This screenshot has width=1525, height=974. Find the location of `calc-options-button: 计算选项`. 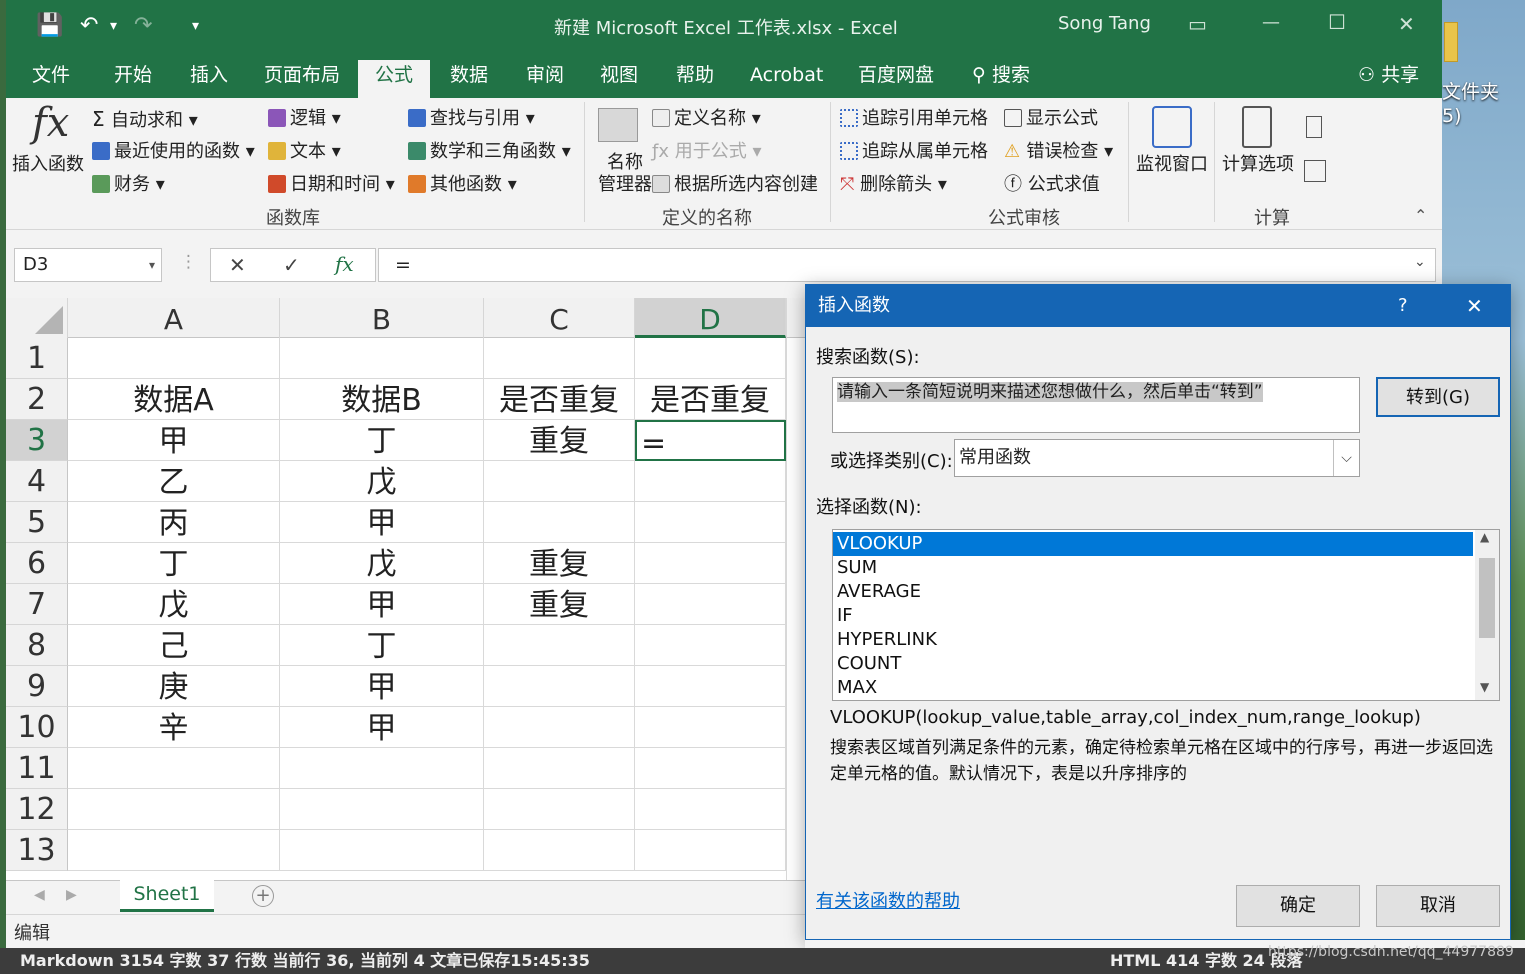

calc-options-button: 计算选项 is located at coordinates (1258, 165).